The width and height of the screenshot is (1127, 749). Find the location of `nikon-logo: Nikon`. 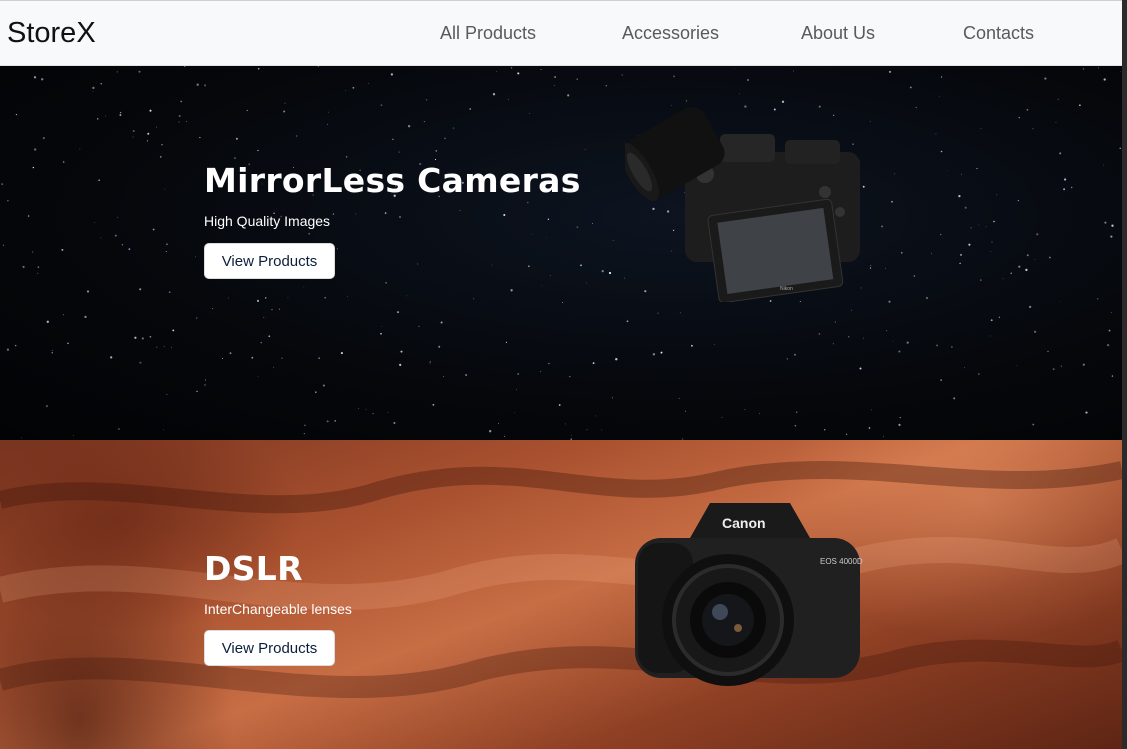

nikon-logo: Nikon is located at coordinates (786, 289).